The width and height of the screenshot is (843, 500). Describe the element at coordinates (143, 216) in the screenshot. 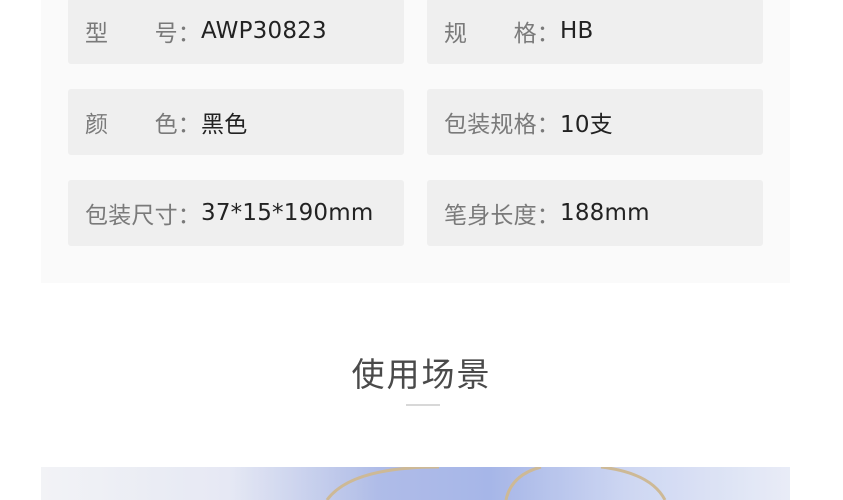

I see `spec-label: 包装尺寸：` at that location.